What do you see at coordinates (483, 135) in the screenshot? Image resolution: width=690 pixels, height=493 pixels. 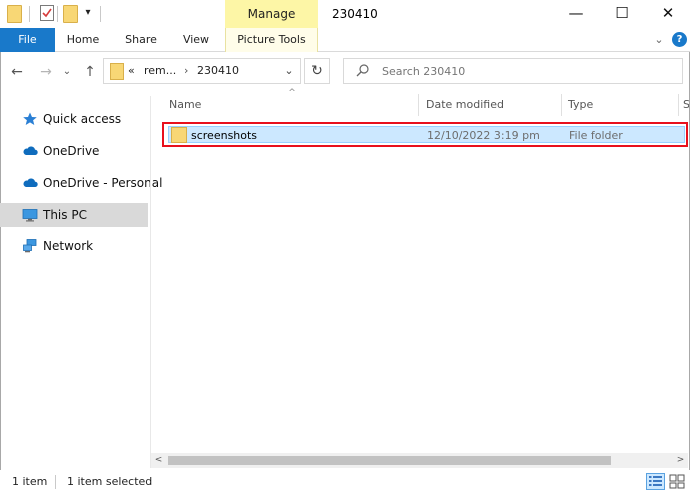 I see `file-date-modified: 12/10/2022 3:19 pm` at bounding box center [483, 135].